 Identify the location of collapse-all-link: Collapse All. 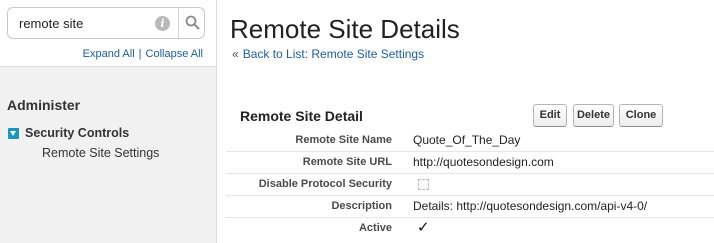
(174, 54).